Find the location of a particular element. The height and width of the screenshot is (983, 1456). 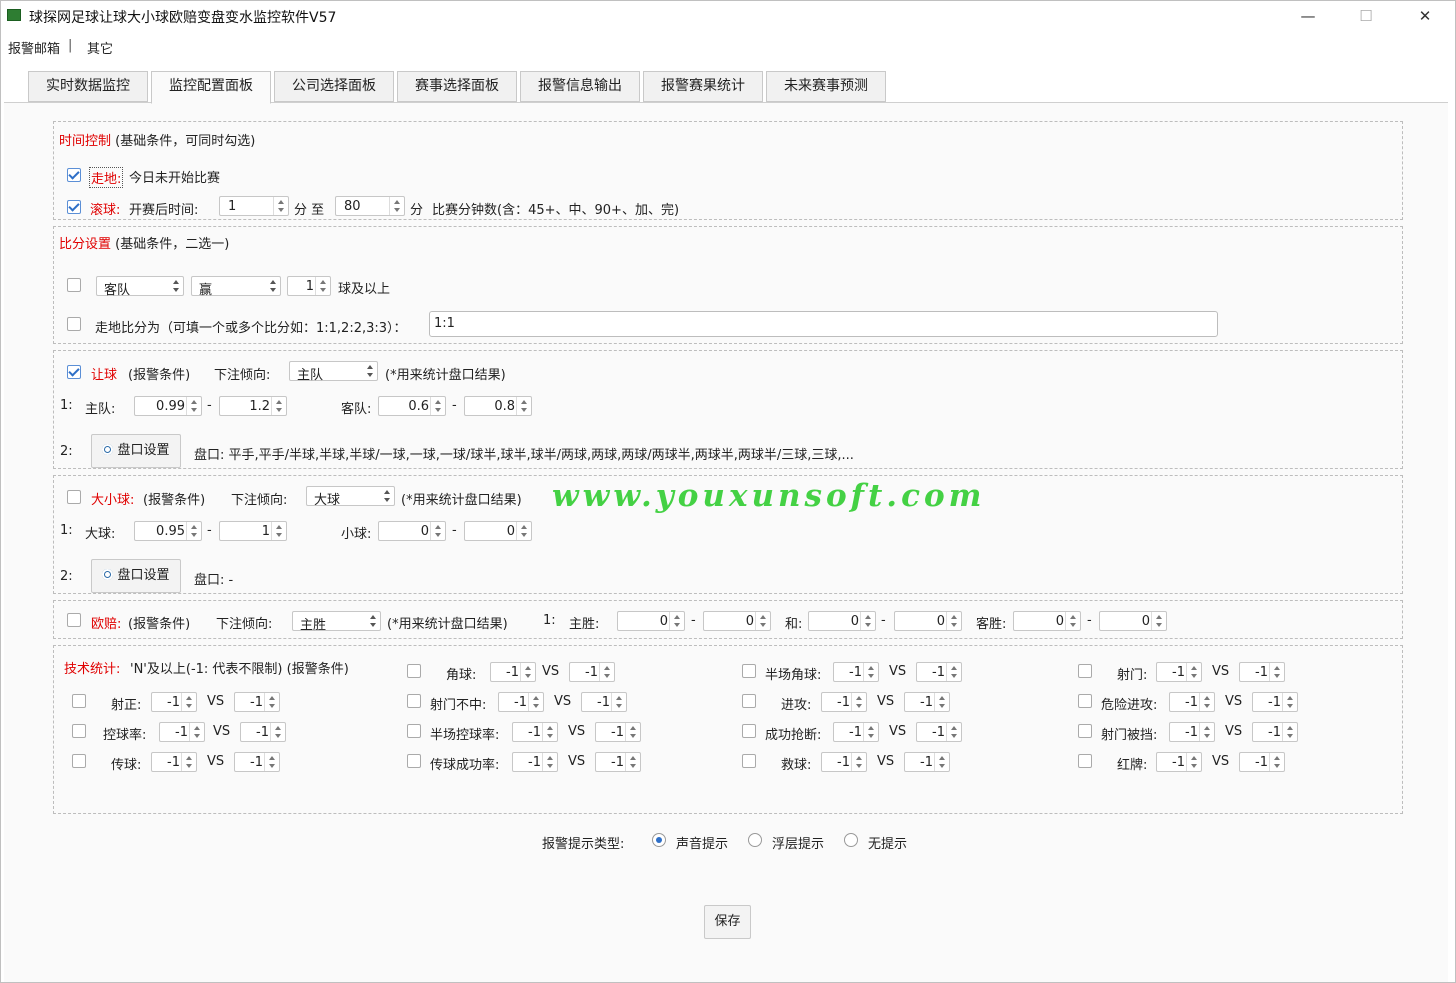

maximize-icon: ☐ is located at coordinates (1366, 16).